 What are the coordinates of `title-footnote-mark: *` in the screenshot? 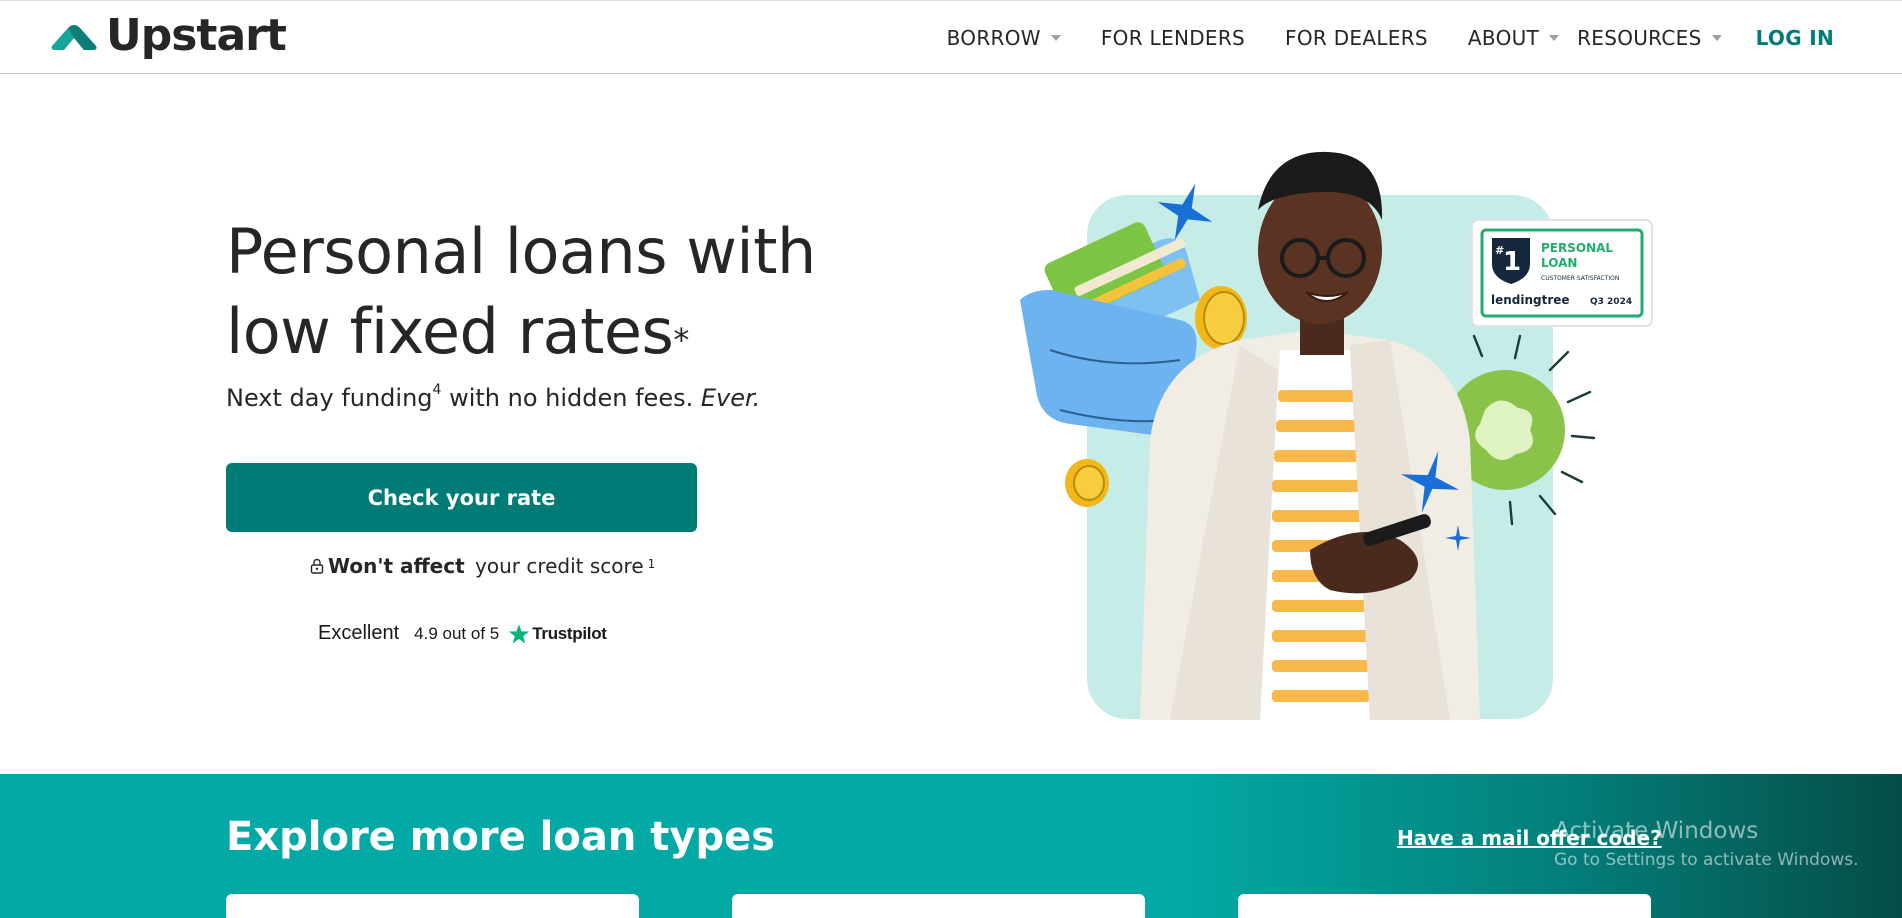 It's located at (681, 340).